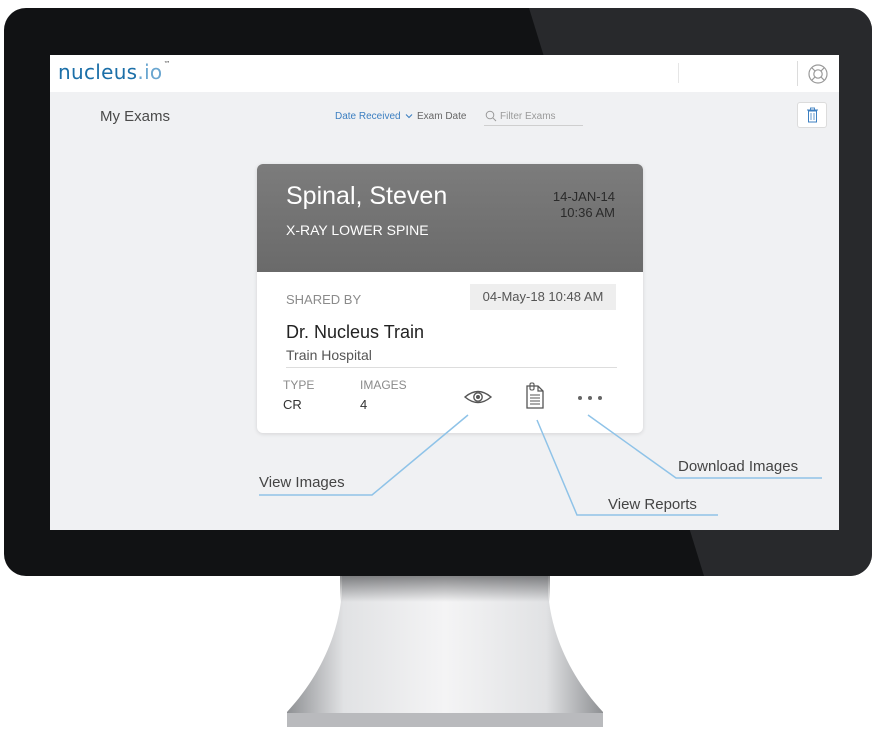 The height and width of the screenshot is (731, 872). Describe the element at coordinates (738, 466) in the screenshot. I see `callout-download-images: Download Images` at that location.